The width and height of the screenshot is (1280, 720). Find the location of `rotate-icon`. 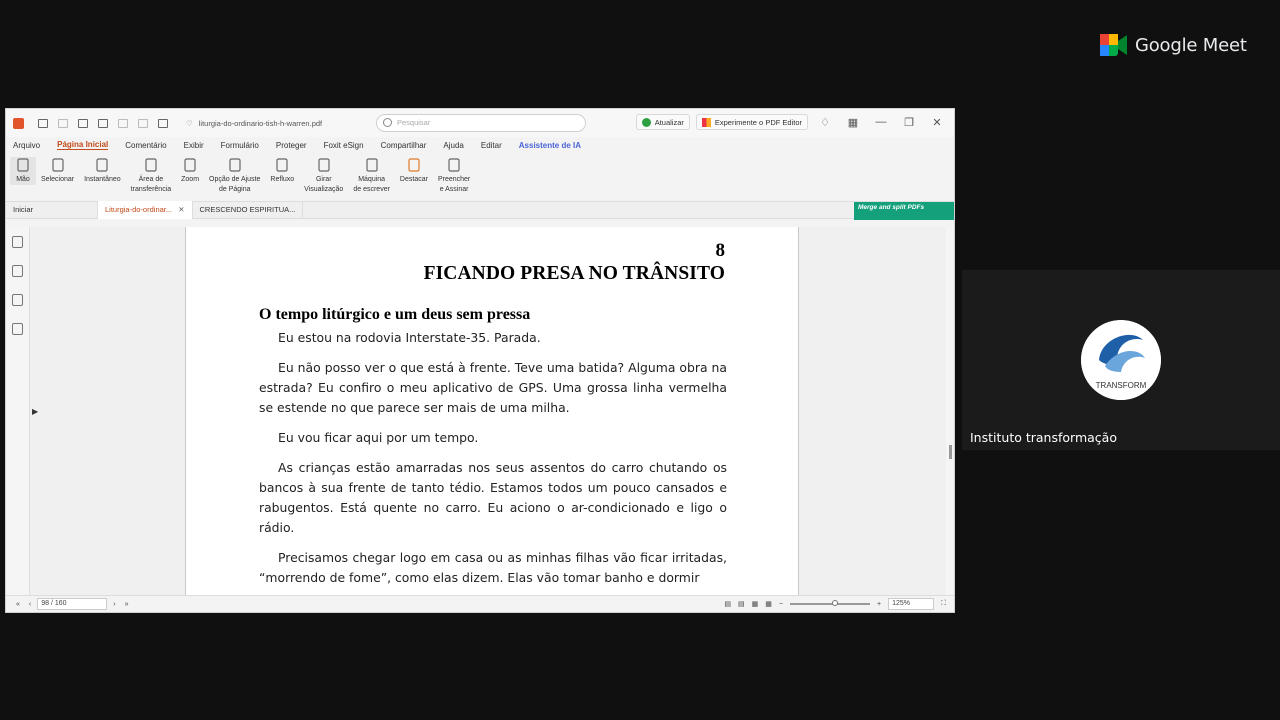

rotate-icon is located at coordinates (324, 165).